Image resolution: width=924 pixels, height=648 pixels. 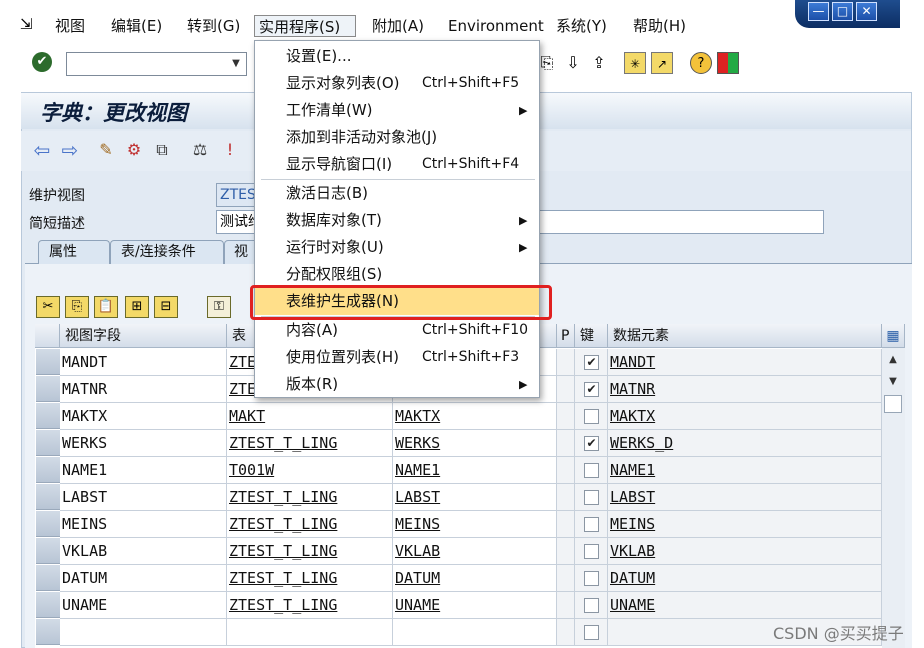 What do you see at coordinates (156, 64) in the screenshot?
I see `command-field: ▼` at bounding box center [156, 64].